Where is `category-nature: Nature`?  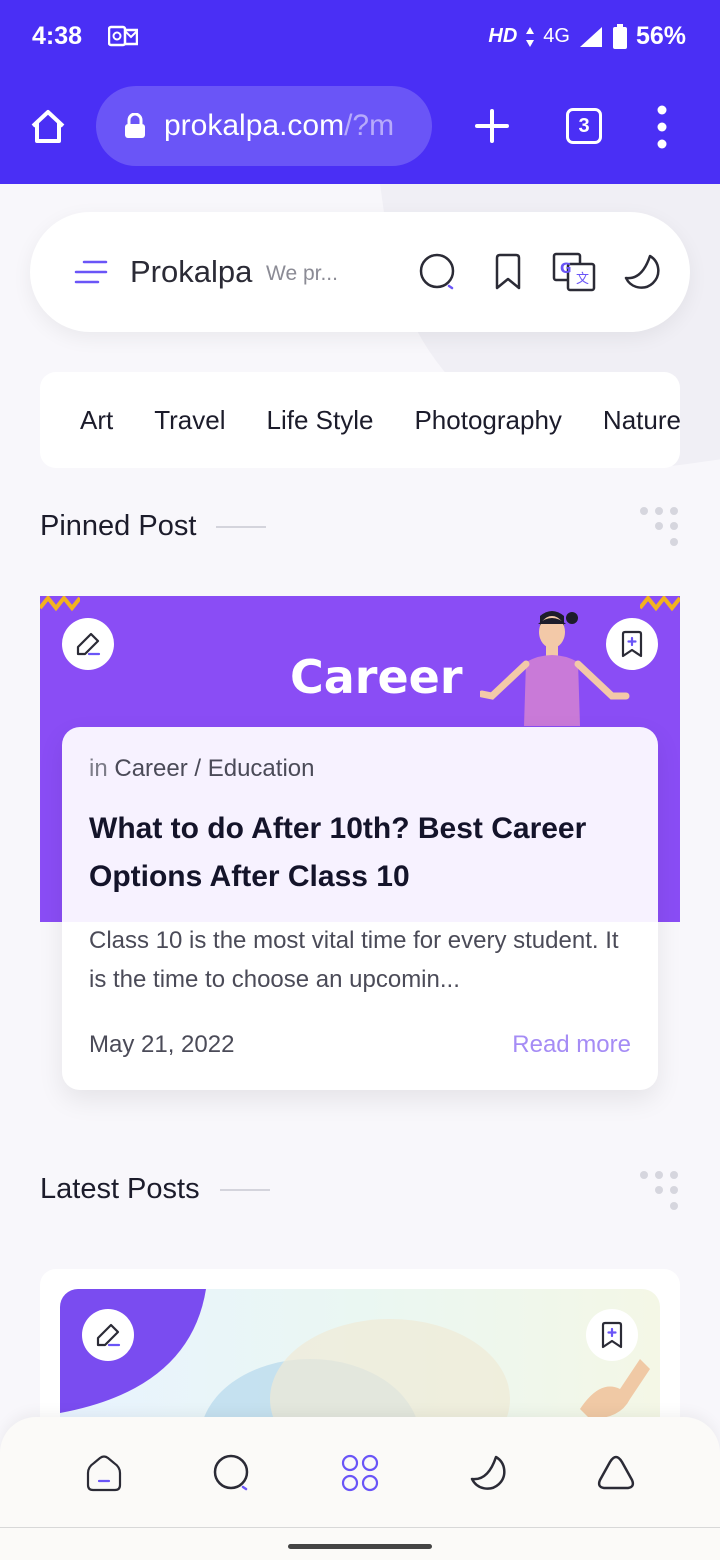 category-nature: Nature is located at coordinates (641, 420).